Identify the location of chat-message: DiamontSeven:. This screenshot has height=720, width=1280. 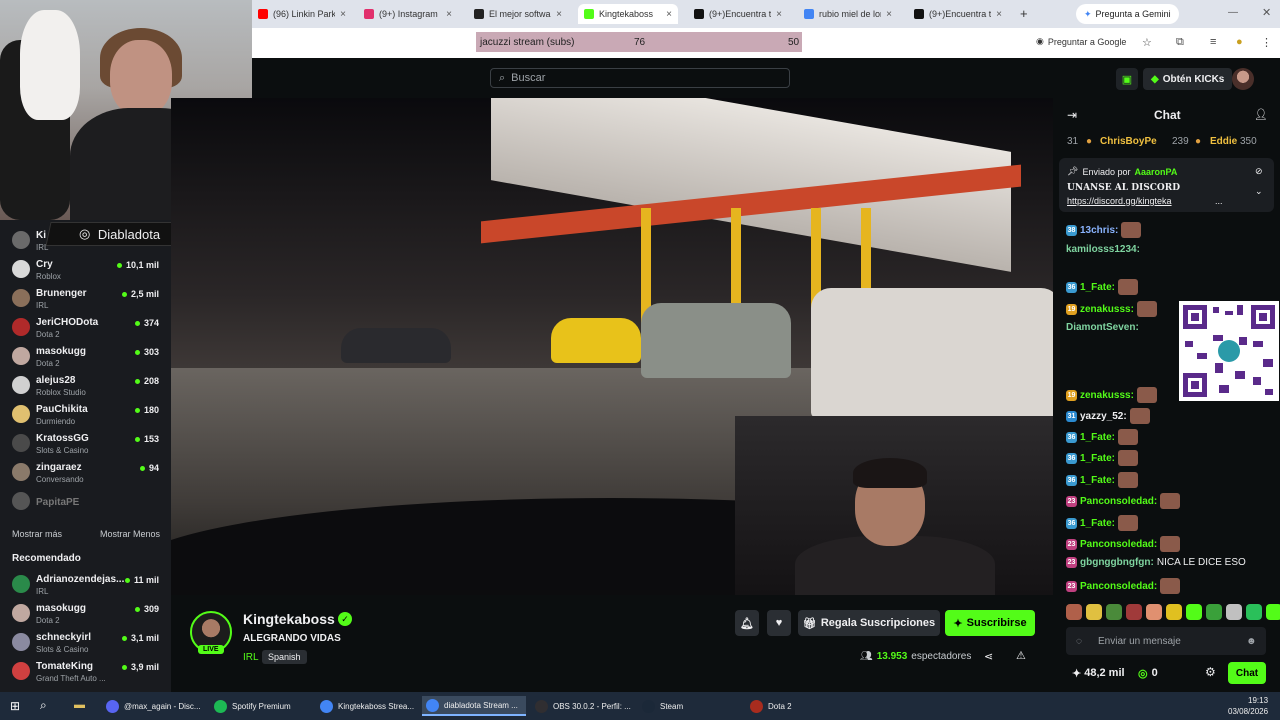
(1102, 327).